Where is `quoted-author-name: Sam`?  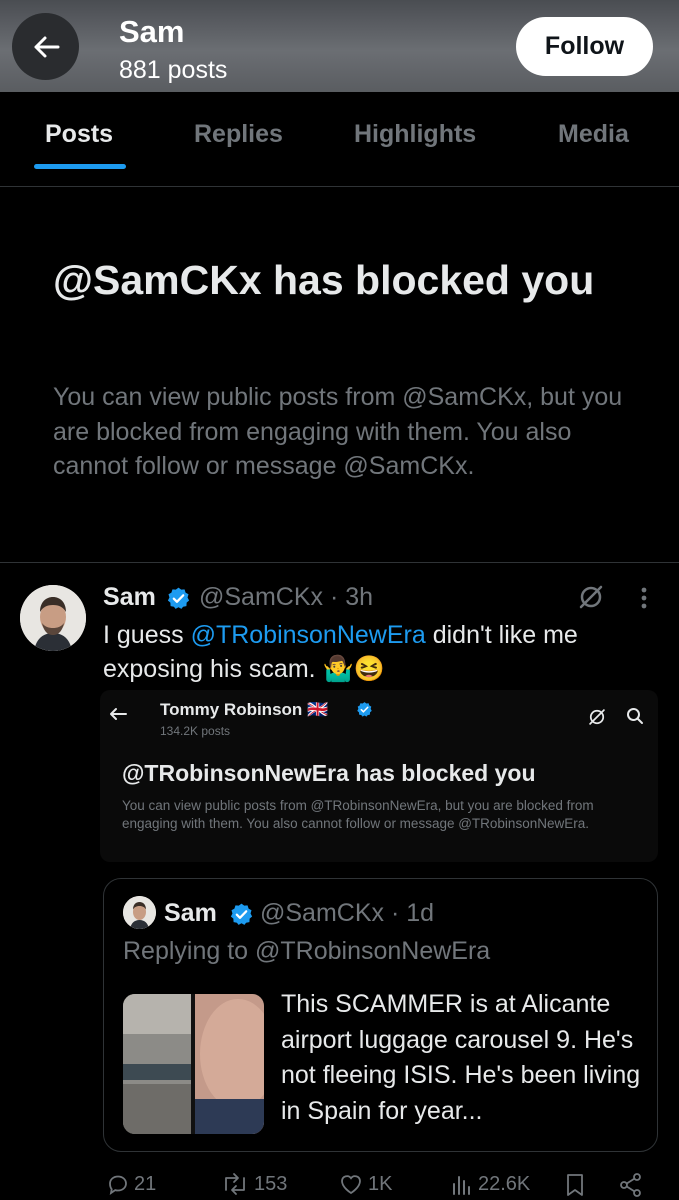
quoted-author-name: Sam is located at coordinates (190, 913).